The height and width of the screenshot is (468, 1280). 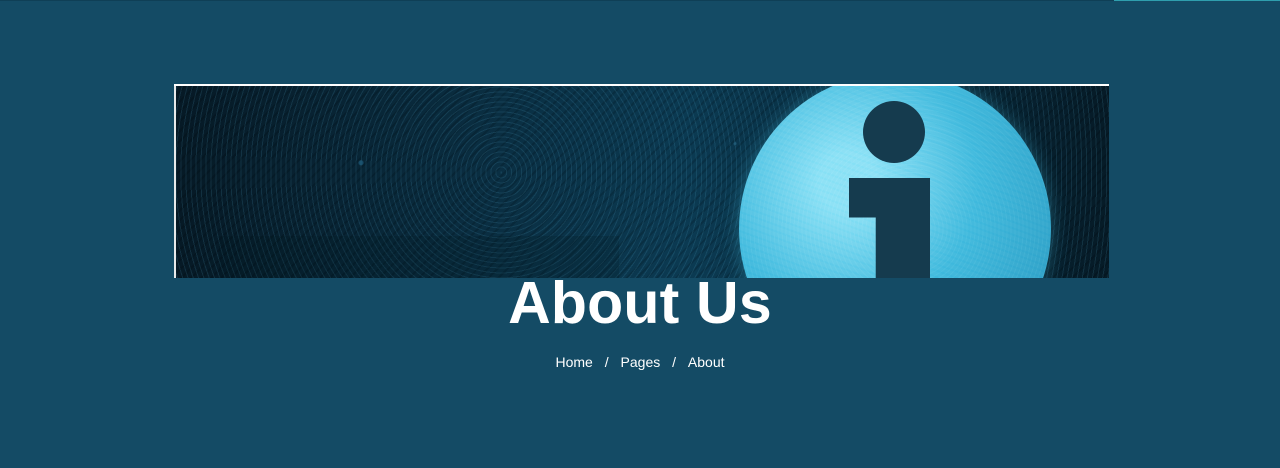 What do you see at coordinates (889, 228) in the screenshot?
I see `info-icon-stem` at bounding box center [889, 228].